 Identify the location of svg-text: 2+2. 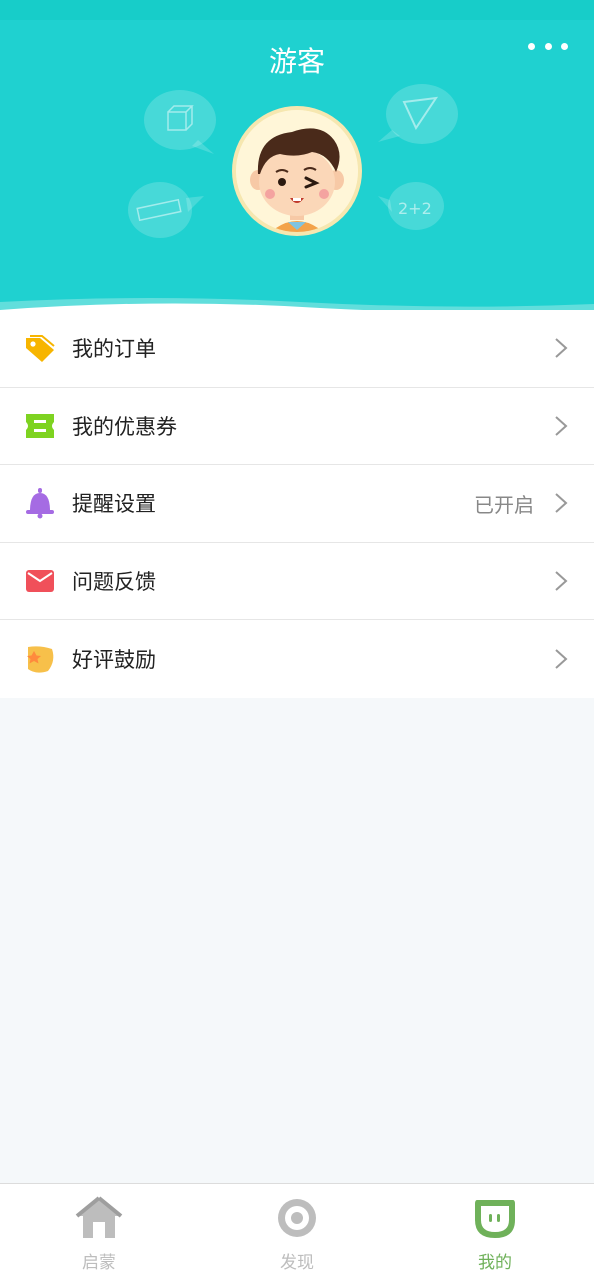
(415, 208).